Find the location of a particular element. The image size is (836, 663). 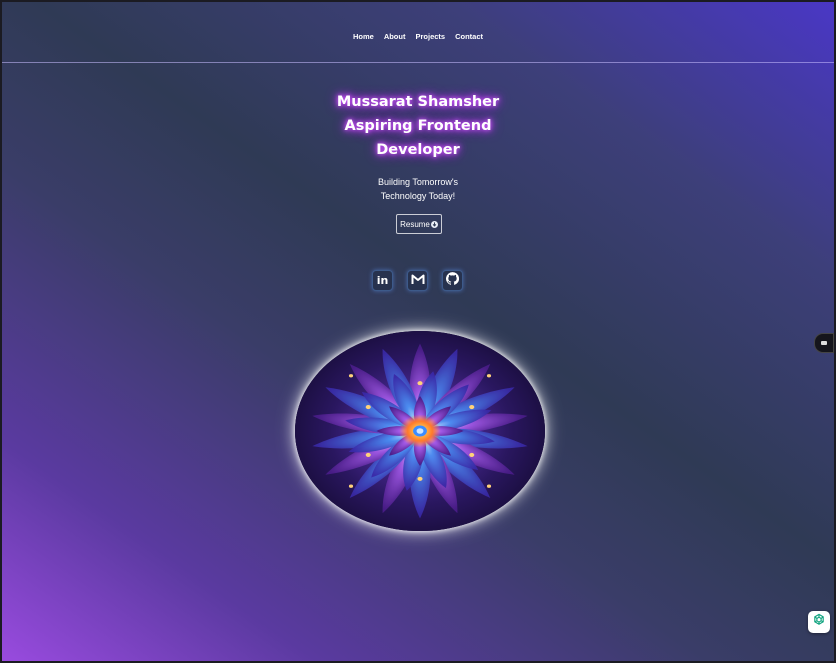

resume-button: Resume is located at coordinates (419, 224).